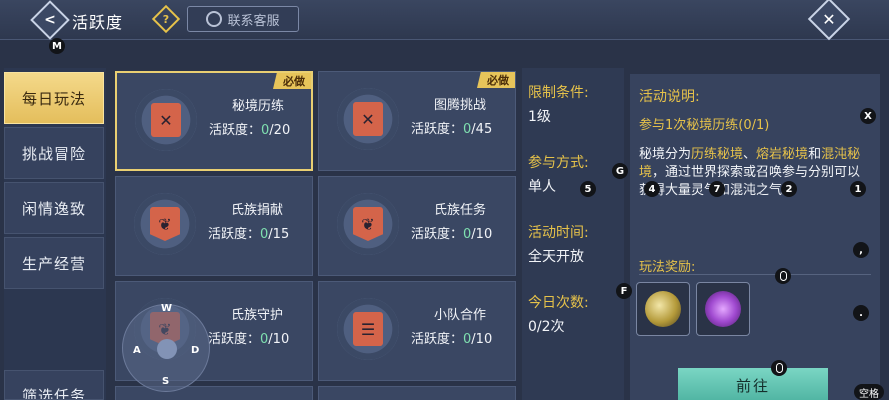 The image size is (889, 400). I want to click on close-button: ✕, so click(829, 20).